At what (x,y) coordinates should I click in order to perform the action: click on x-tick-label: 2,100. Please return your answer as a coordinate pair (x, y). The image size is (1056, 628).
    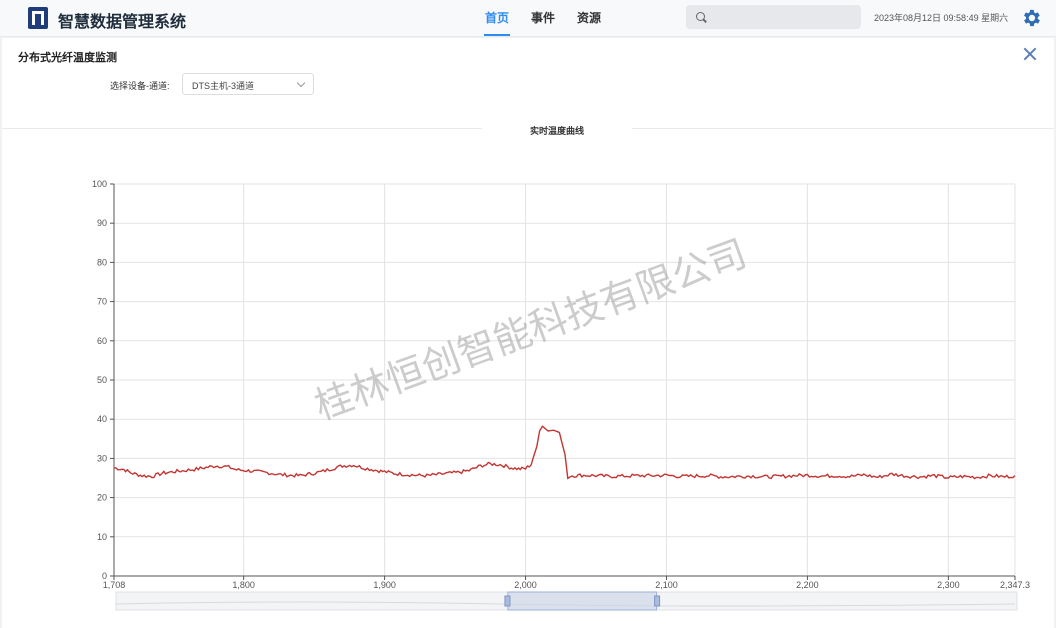
    Looking at the image, I should click on (666, 585).